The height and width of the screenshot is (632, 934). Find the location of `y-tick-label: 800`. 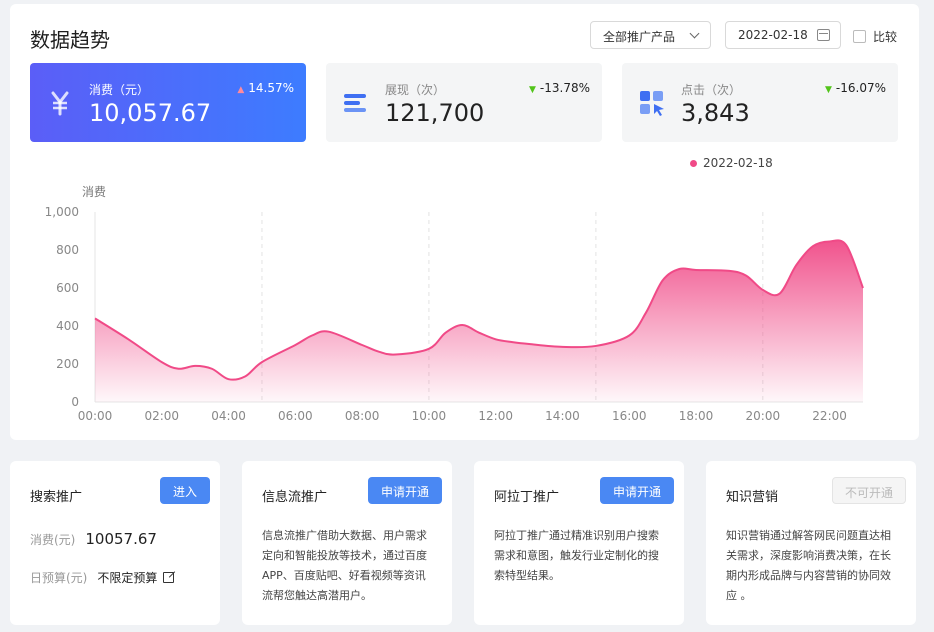

y-tick-label: 800 is located at coordinates (67, 250).